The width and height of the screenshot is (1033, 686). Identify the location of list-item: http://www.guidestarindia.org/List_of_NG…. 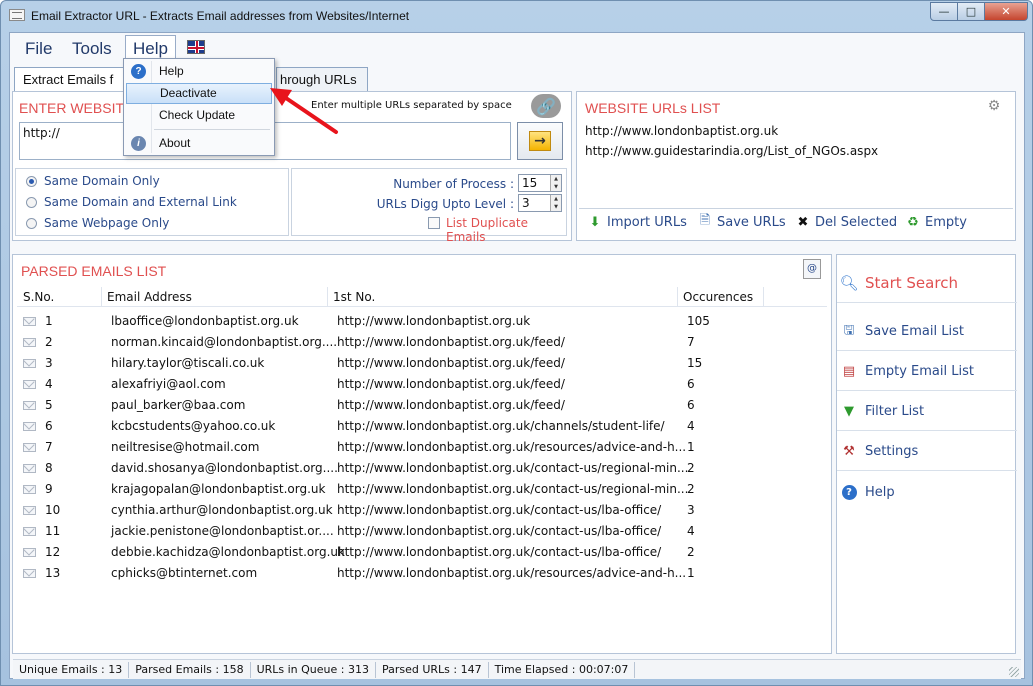
(731, 151).